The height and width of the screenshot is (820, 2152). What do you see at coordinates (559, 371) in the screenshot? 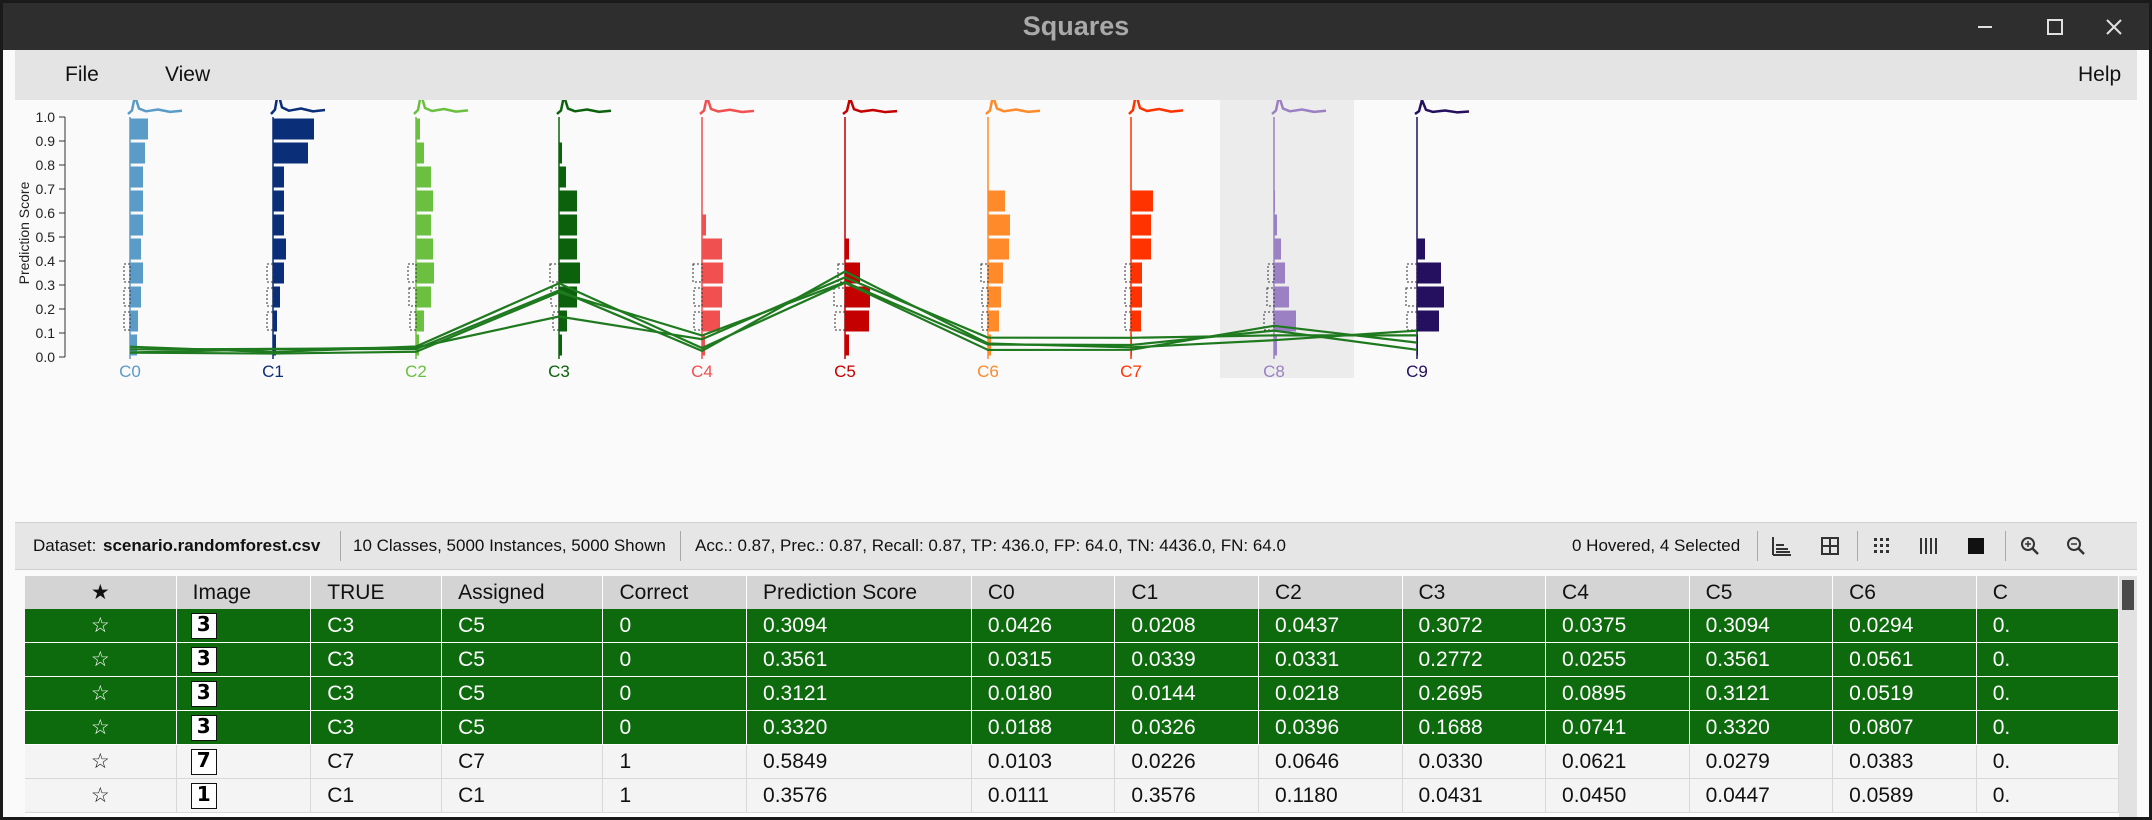
I see `class-label-c3: C3` at bounding box center [559, 371].